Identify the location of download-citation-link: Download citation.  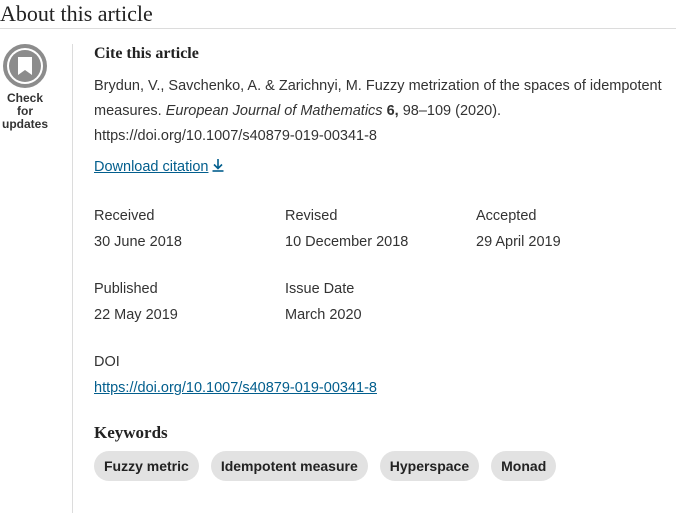
(159, 167).